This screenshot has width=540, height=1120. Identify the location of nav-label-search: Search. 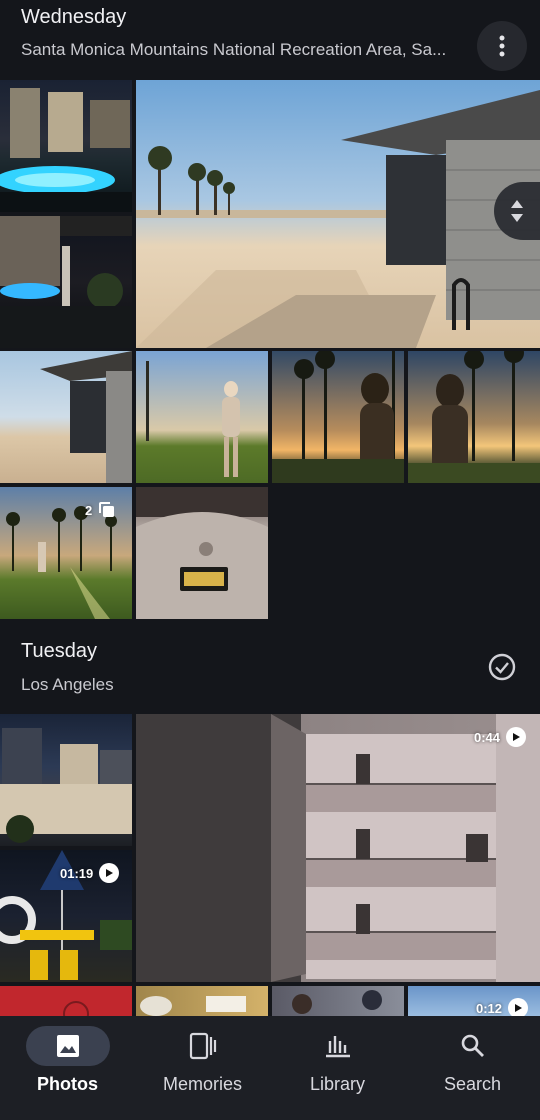
(472, 1084).